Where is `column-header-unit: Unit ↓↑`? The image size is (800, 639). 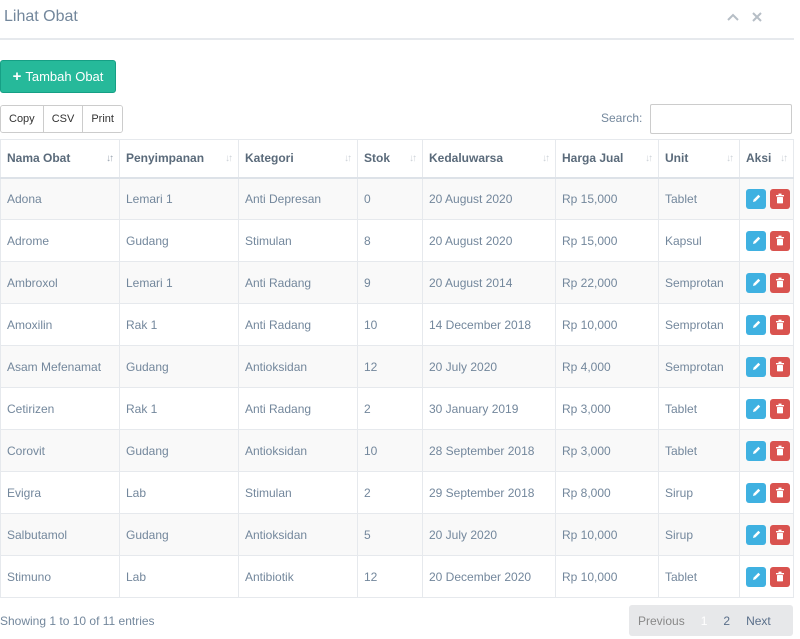 column-header-unit: Unit ↓↑ is located at coordinates (699, 158).